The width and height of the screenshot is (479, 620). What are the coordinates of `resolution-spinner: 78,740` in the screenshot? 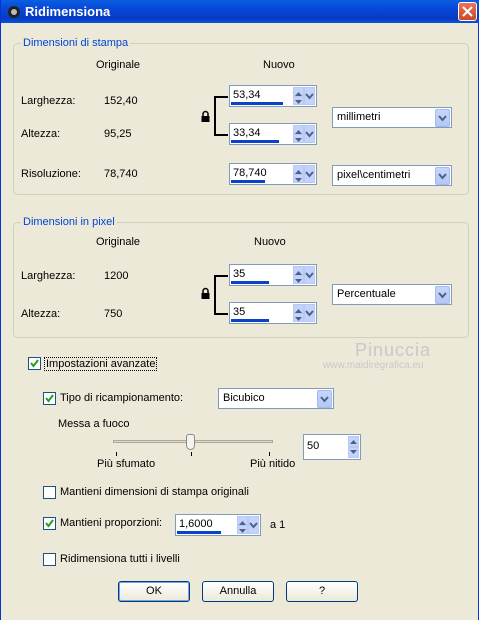 It's located at (273, 174).